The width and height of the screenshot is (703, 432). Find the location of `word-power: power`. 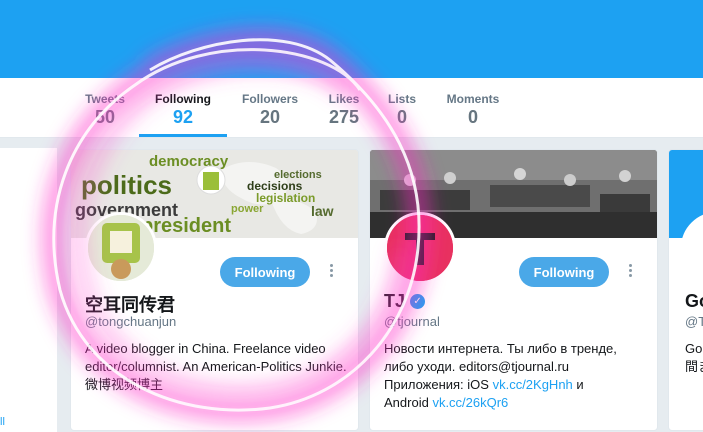

word-power: power is located at coordinates (247, 209).